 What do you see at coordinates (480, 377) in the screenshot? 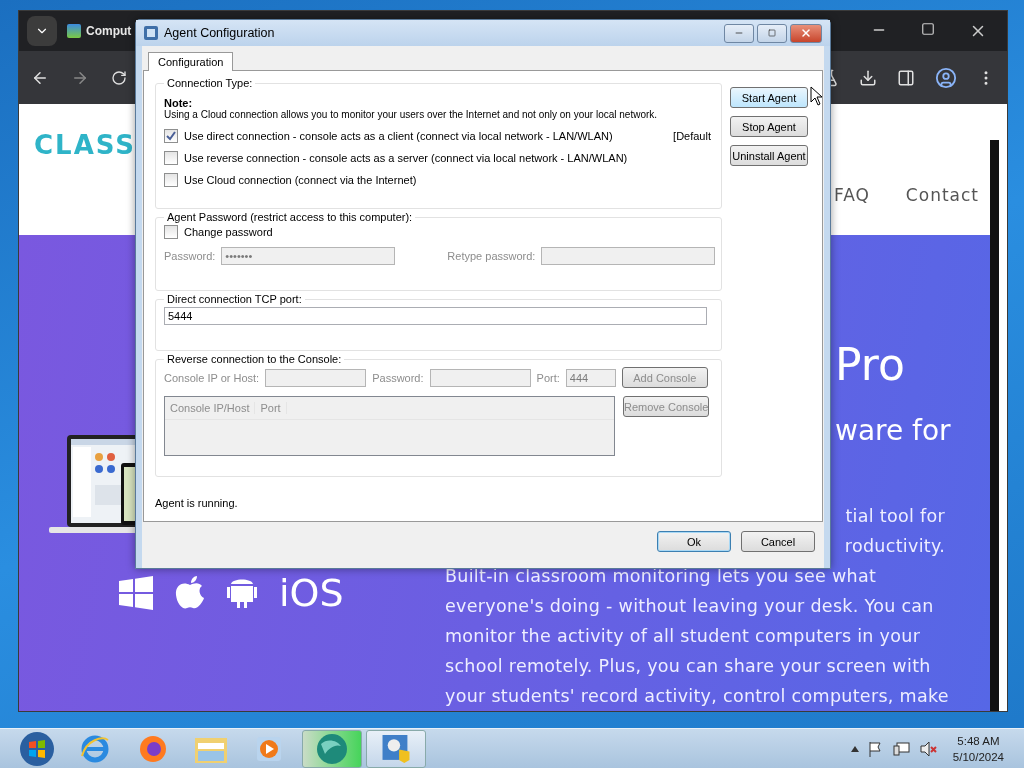
I see `password-field` at bounding box center [480, 377].